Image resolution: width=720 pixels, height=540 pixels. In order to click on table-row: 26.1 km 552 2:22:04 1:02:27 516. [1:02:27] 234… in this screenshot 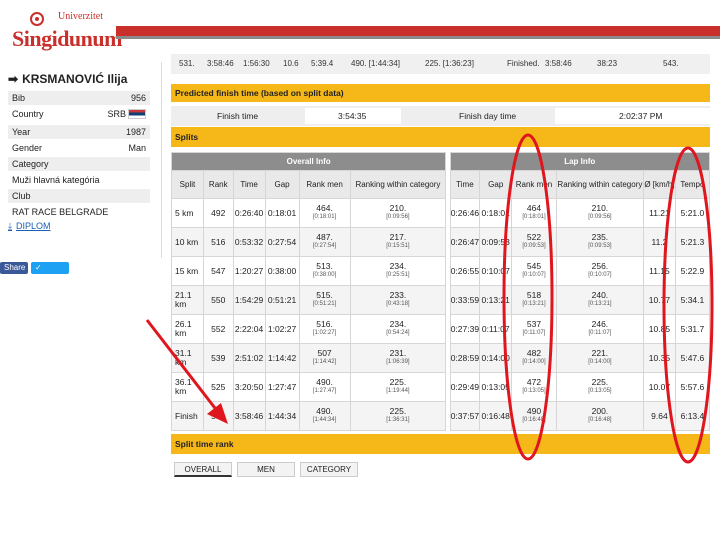, I will do `click(441, 329)`.